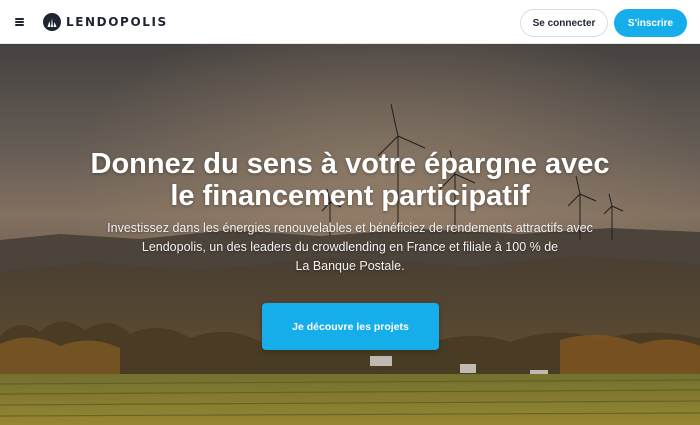 This screenshot has height=425, width=700. What do you see at coordinates (350, 196) in the screenshot?
I see `hero-title-line-2: le financement participatif` at bounding box center [350, 196].